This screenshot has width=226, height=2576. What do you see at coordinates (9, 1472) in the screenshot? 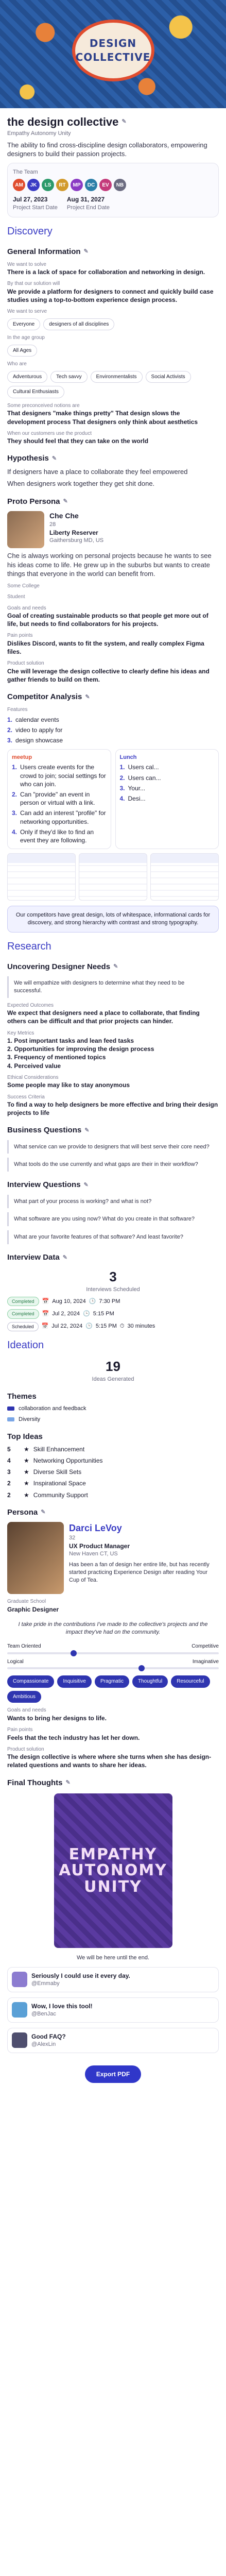
I see `vote-count: 3` at bounding box center [9, 1472].